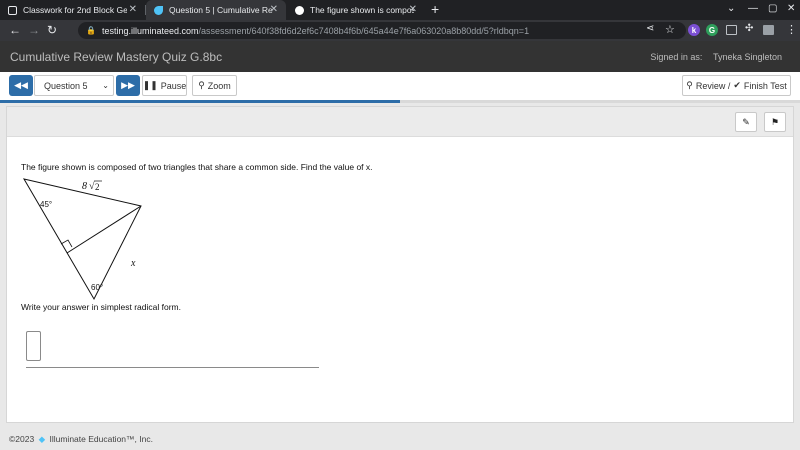 Image resolution: width=800 pixels, height=450 pixels. What do you see at coordinates (731, 8) in the screenshot?
I see `tab-search-icon: ⌄` at bounding box center [731, 8].